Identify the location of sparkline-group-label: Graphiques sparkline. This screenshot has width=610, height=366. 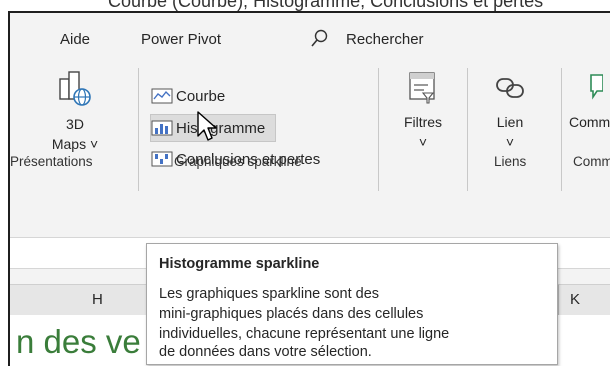
(238, 161).